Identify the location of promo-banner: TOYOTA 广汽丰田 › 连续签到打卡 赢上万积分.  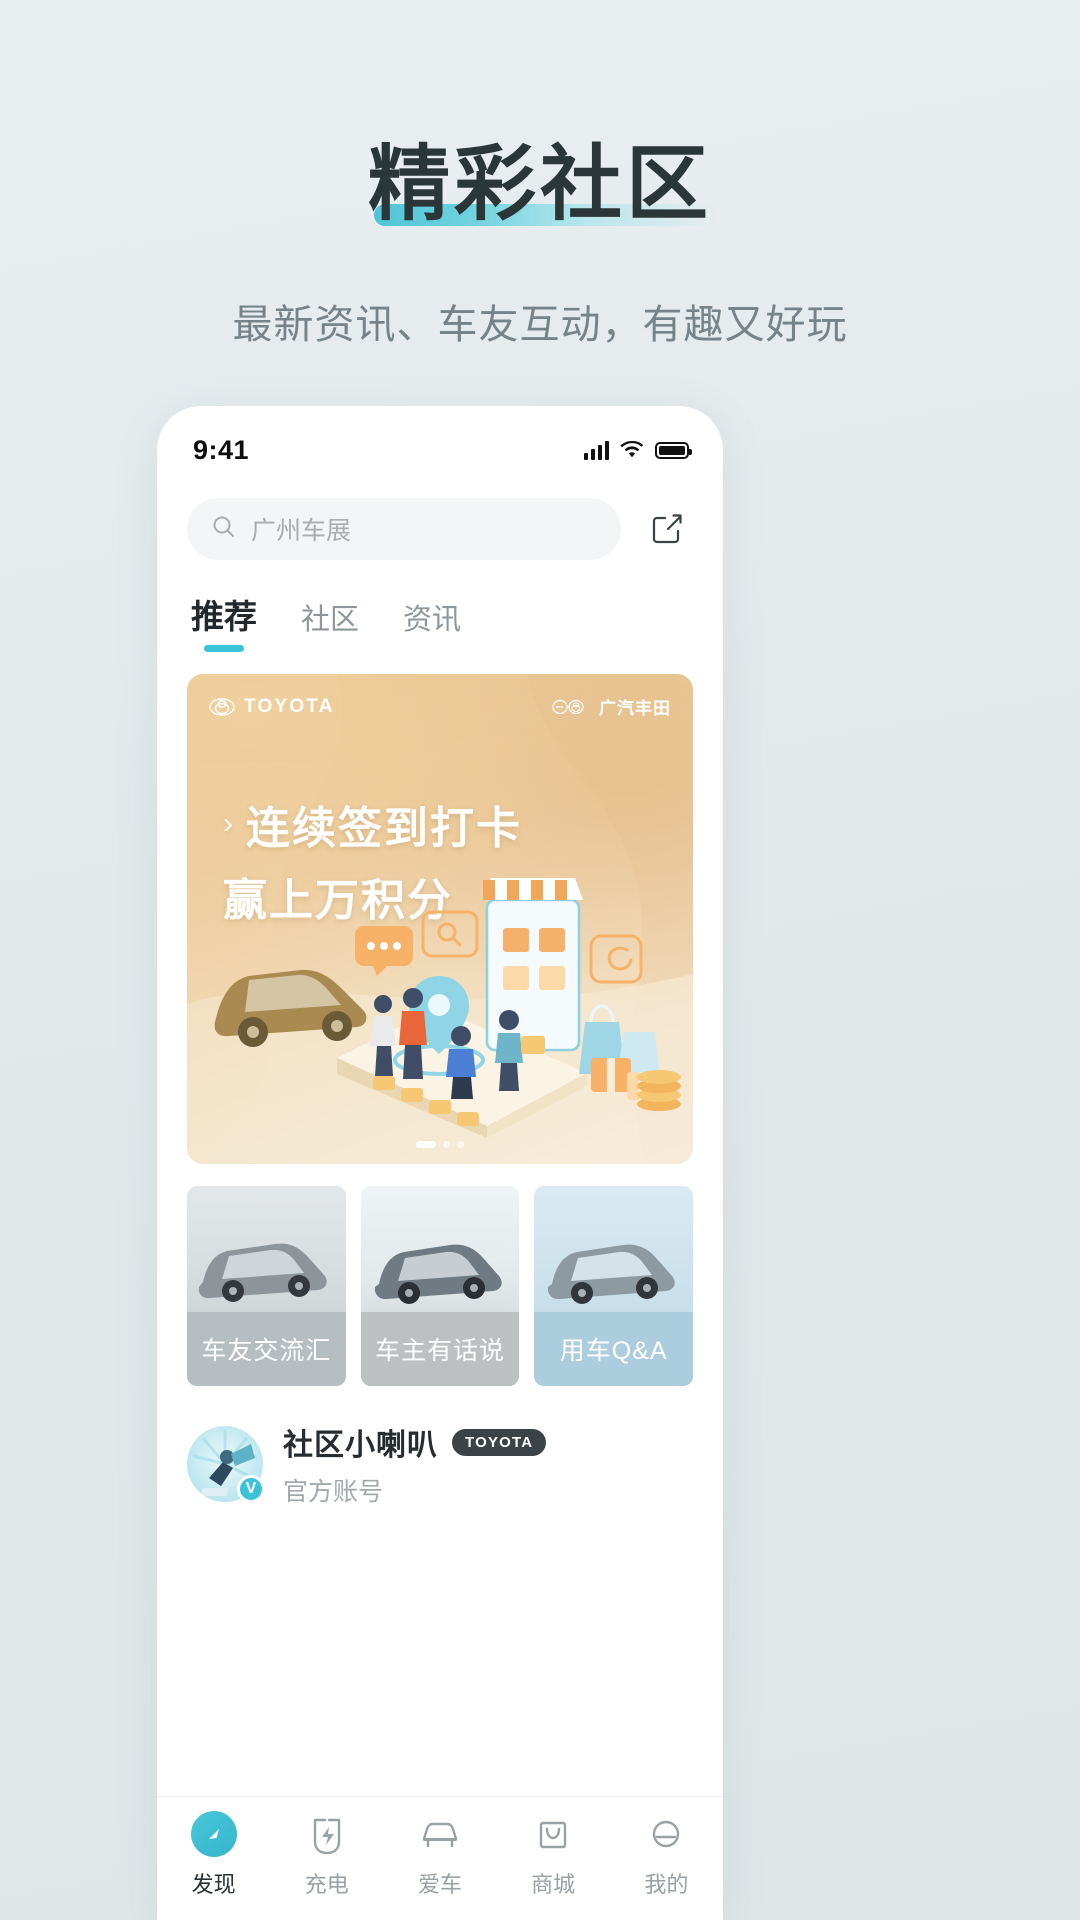
(440, 919).